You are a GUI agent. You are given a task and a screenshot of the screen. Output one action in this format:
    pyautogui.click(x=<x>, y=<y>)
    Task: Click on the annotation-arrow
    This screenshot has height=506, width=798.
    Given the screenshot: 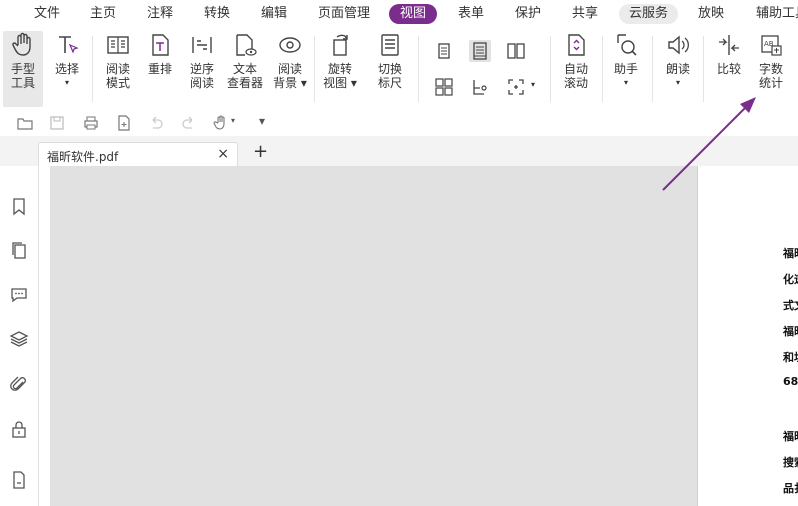 What is the action you would take?
    pyautogui.click(x=709, y=144)
    